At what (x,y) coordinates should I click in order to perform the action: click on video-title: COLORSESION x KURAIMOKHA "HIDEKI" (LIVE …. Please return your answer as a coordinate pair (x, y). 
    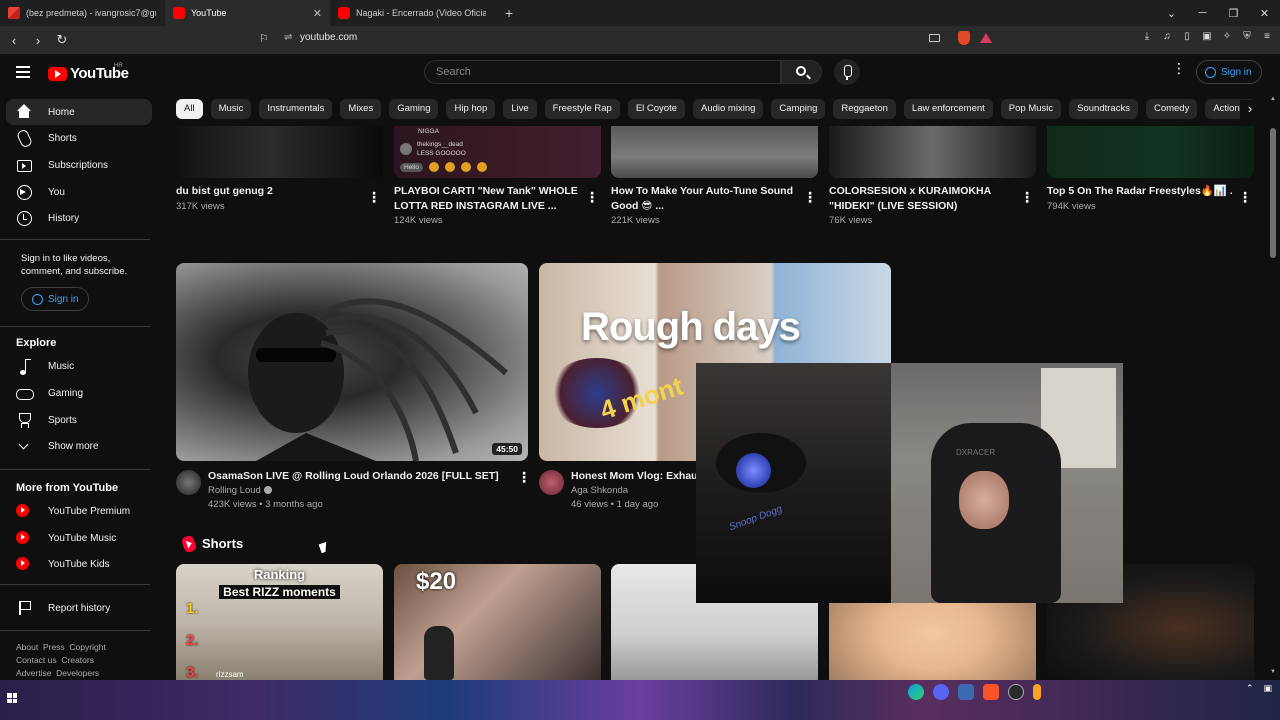
    Looking at the image, I should click on (921, 198).